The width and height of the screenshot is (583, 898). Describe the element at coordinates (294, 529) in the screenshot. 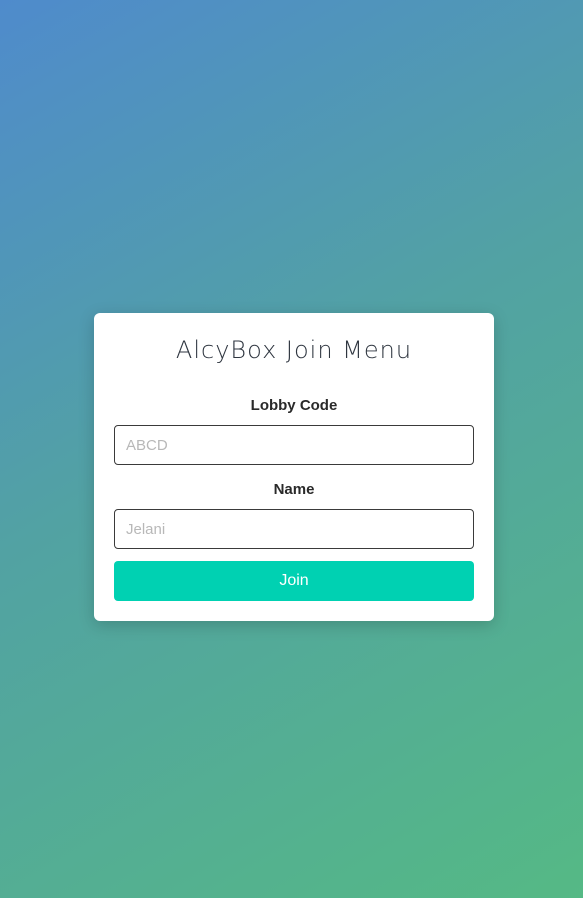

I see `name-input` at that location.